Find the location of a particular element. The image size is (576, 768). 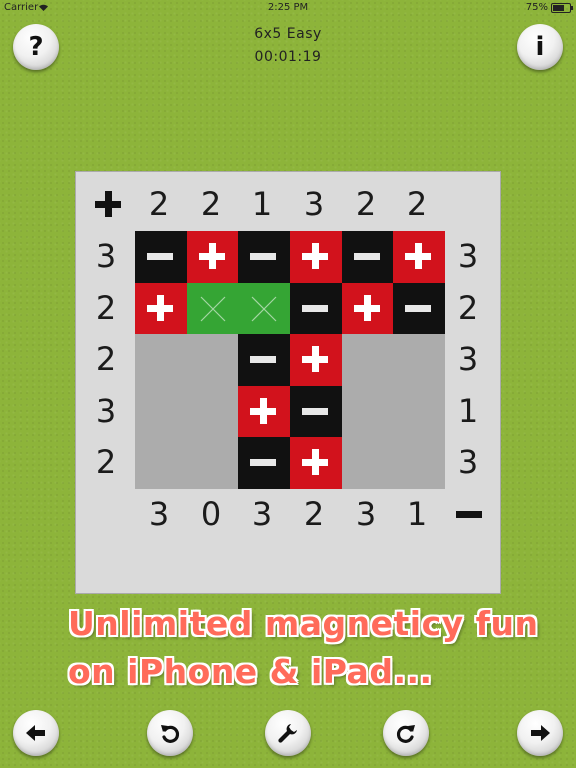

timer: 00:01:19 is located at coordinates (288, 57).